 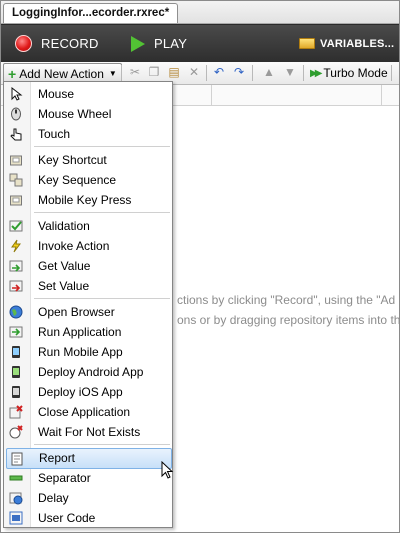 I want to click on menu-item-close-application: Close Application, so click(x=88, y=412).